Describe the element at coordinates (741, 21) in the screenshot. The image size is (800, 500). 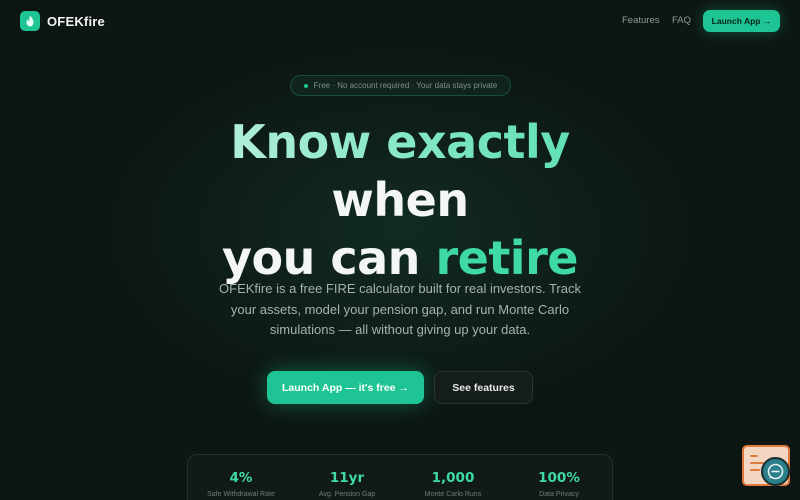
I see `nav-launch-app-button: Launch App →` at that location.